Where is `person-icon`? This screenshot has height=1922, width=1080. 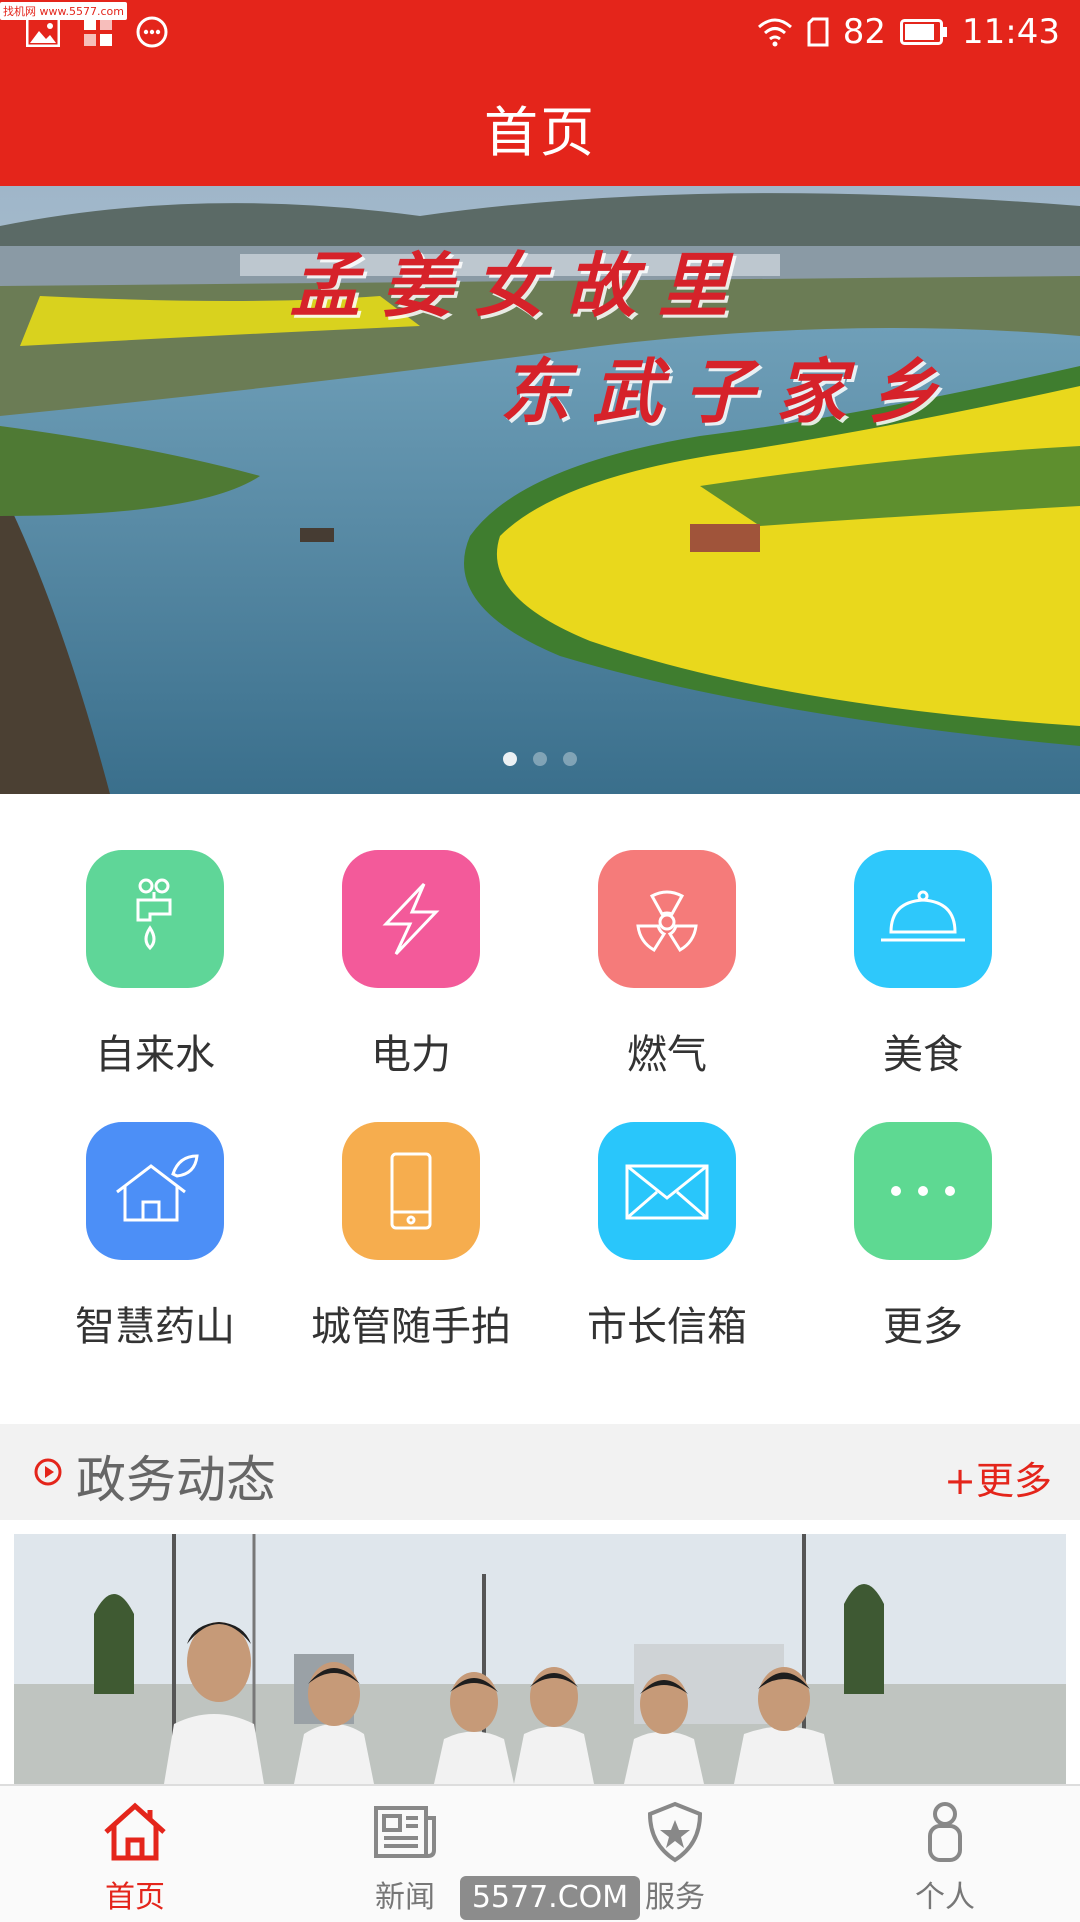 person-icon is located at coordinates (945, 1832).